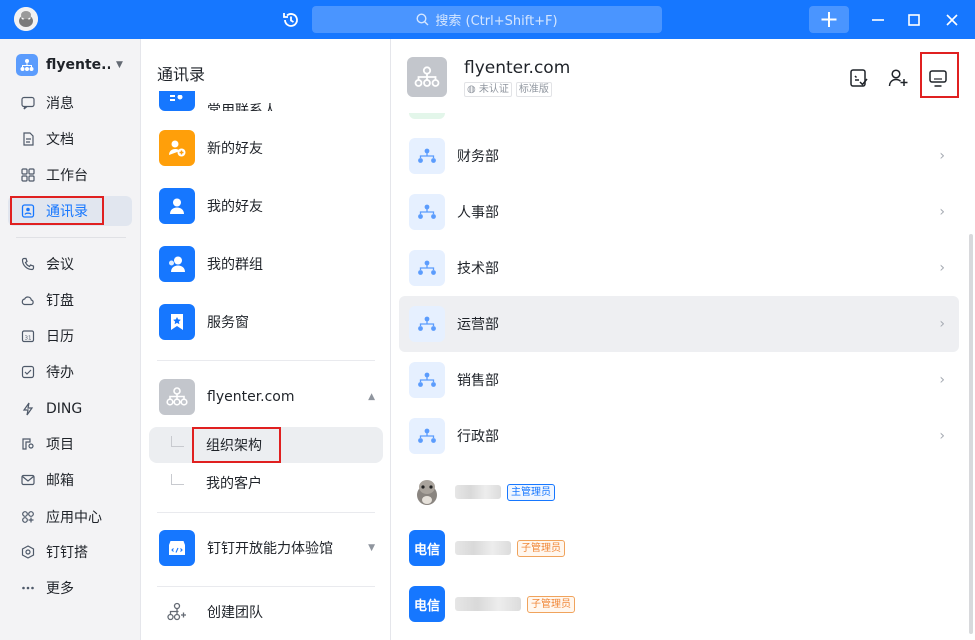  What do you see at coordinates (70, 372) in the screenshot?
I see `nav-item-todo: 待办` at bounding box center [70, 372].